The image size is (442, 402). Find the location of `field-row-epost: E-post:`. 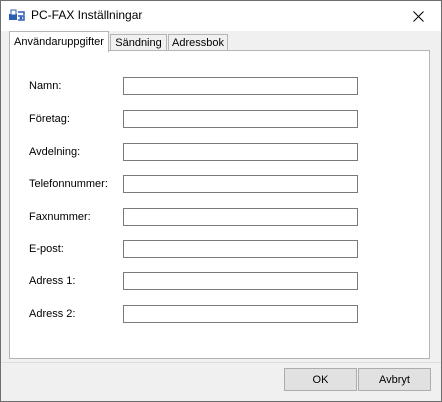

field-row-epost: E-post: is located at coordinates (219, 250).